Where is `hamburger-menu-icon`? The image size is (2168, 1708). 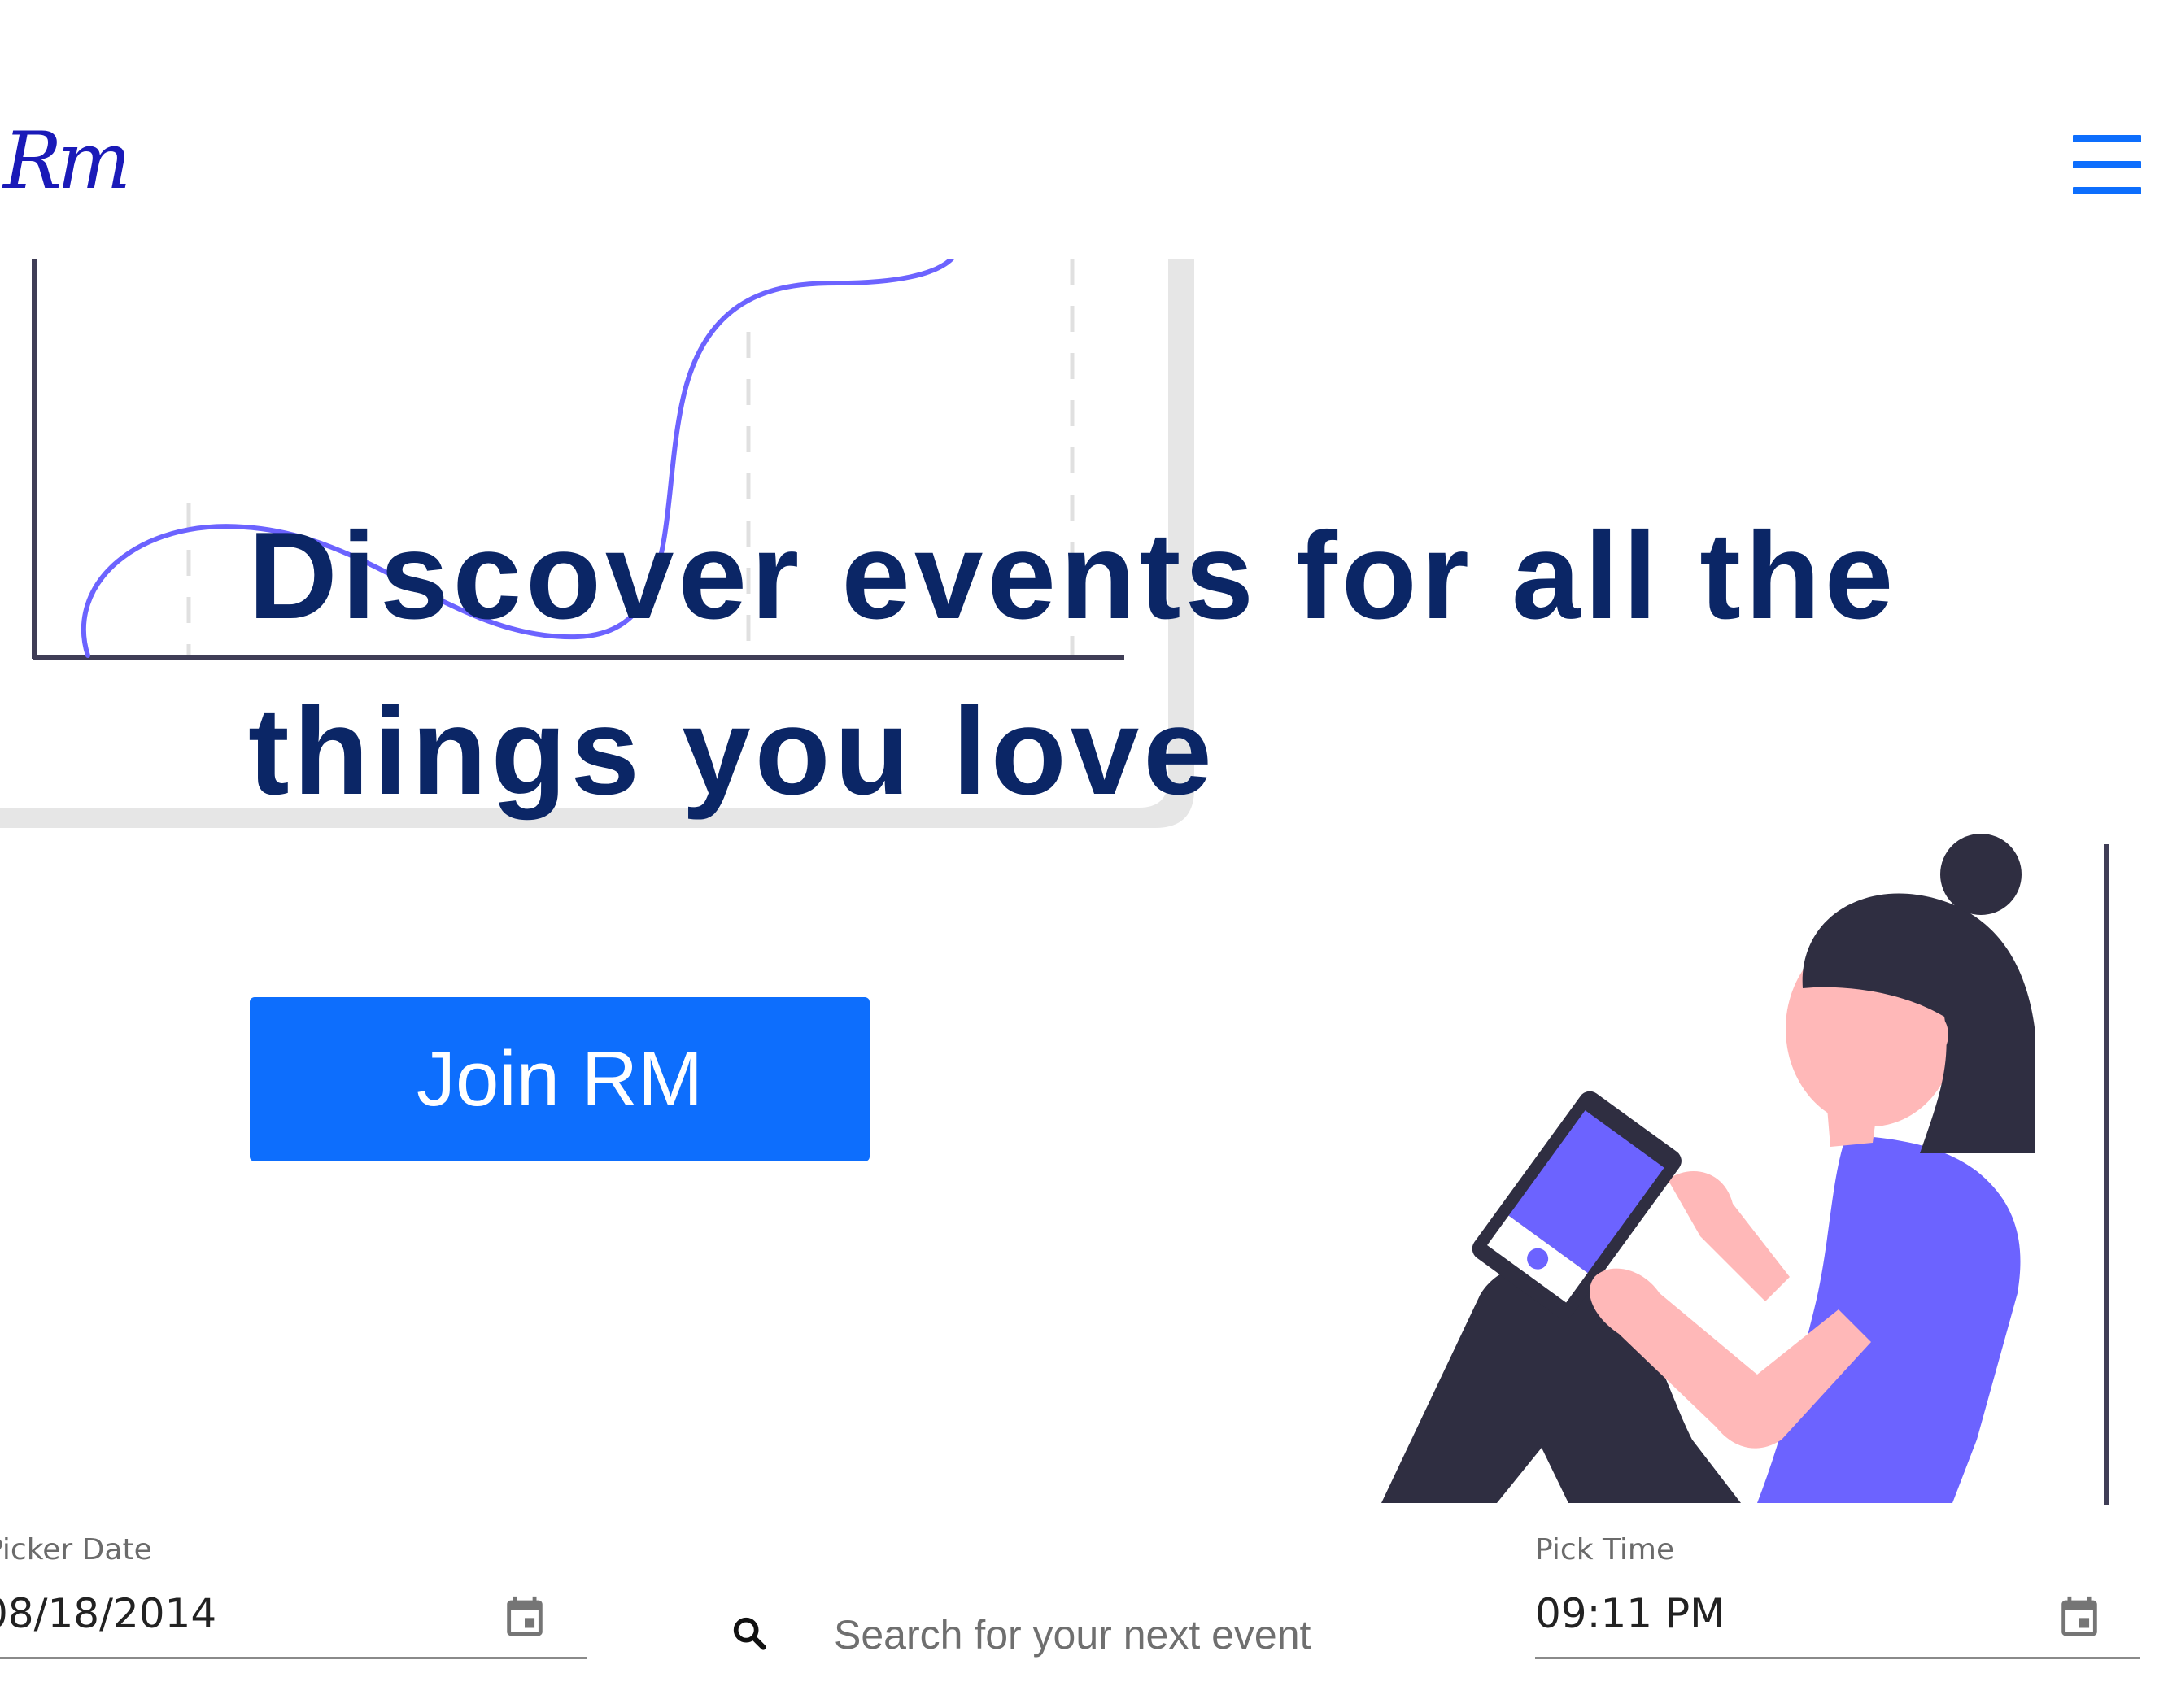
hamburger-menu-icon is located at coordinates (2107, 165).